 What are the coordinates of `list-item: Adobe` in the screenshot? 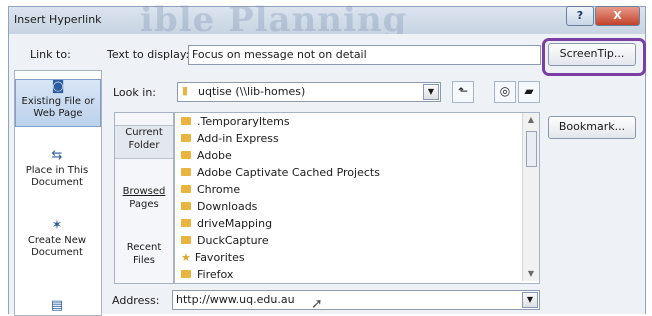 It's located at (206, 155).